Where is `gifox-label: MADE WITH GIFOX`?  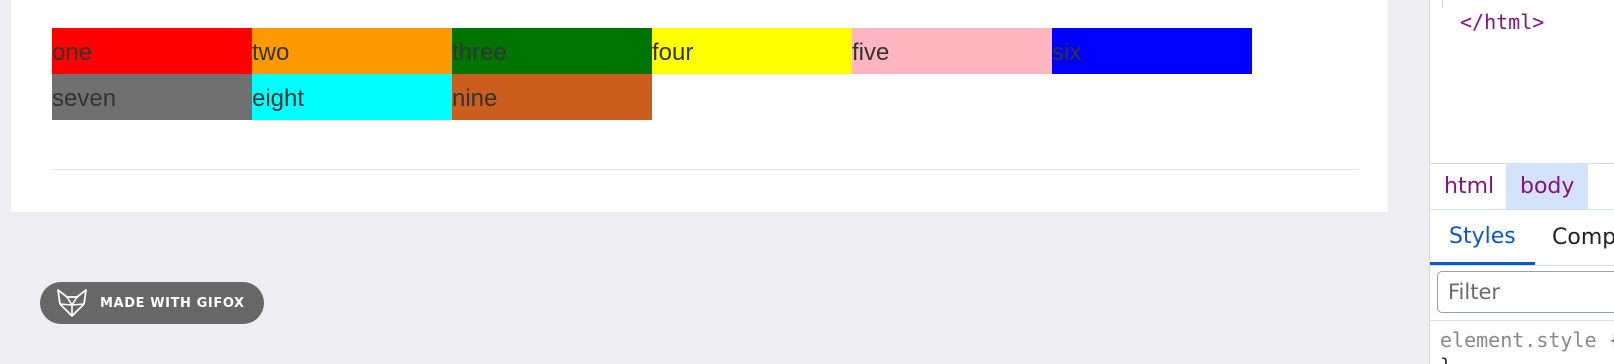 gifox-label: MADE WITH GIFOX is located at coordinates (172, 303).